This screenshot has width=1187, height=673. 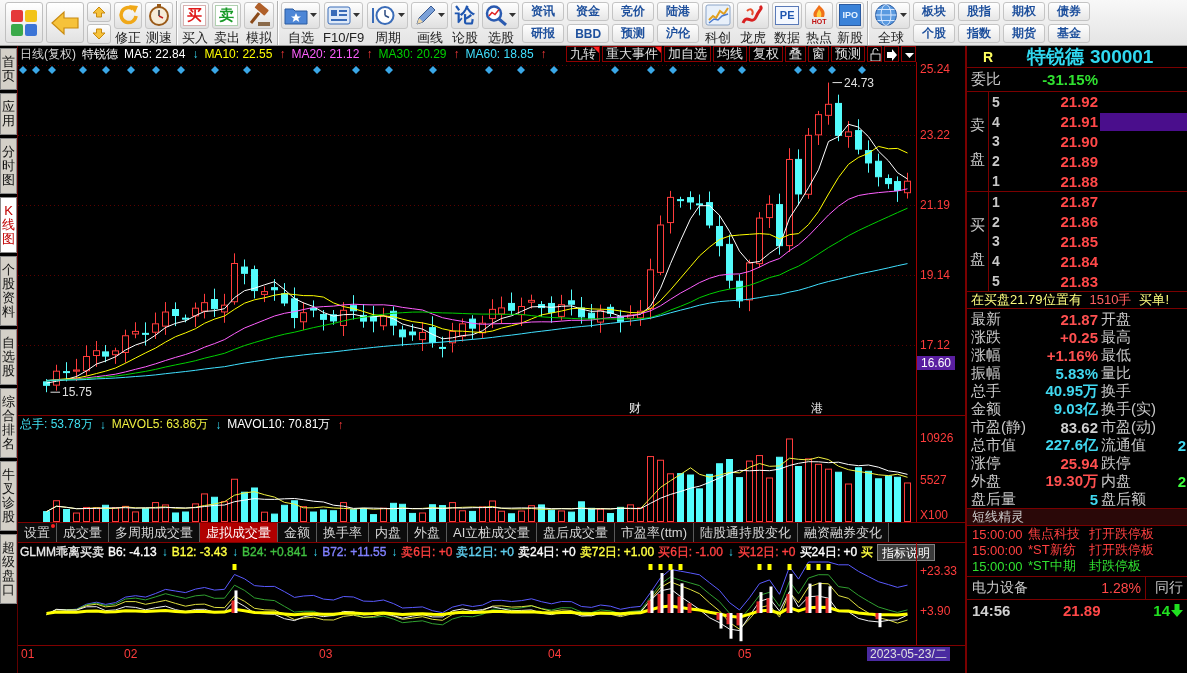 I want to click on moving-average-value: MA30: 20.29, so click(x=412, y=54).